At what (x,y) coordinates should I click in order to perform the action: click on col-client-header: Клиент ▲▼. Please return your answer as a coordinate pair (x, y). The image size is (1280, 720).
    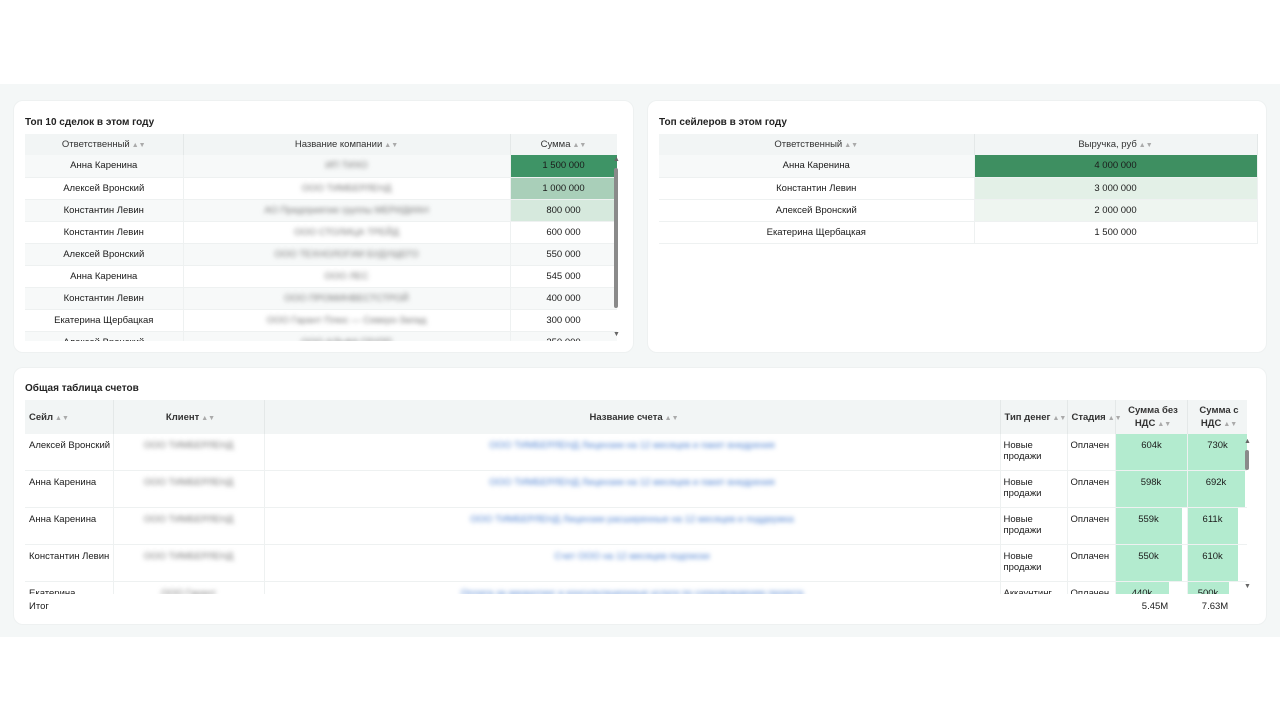
    Looking at the image, I should click on (189, 417).